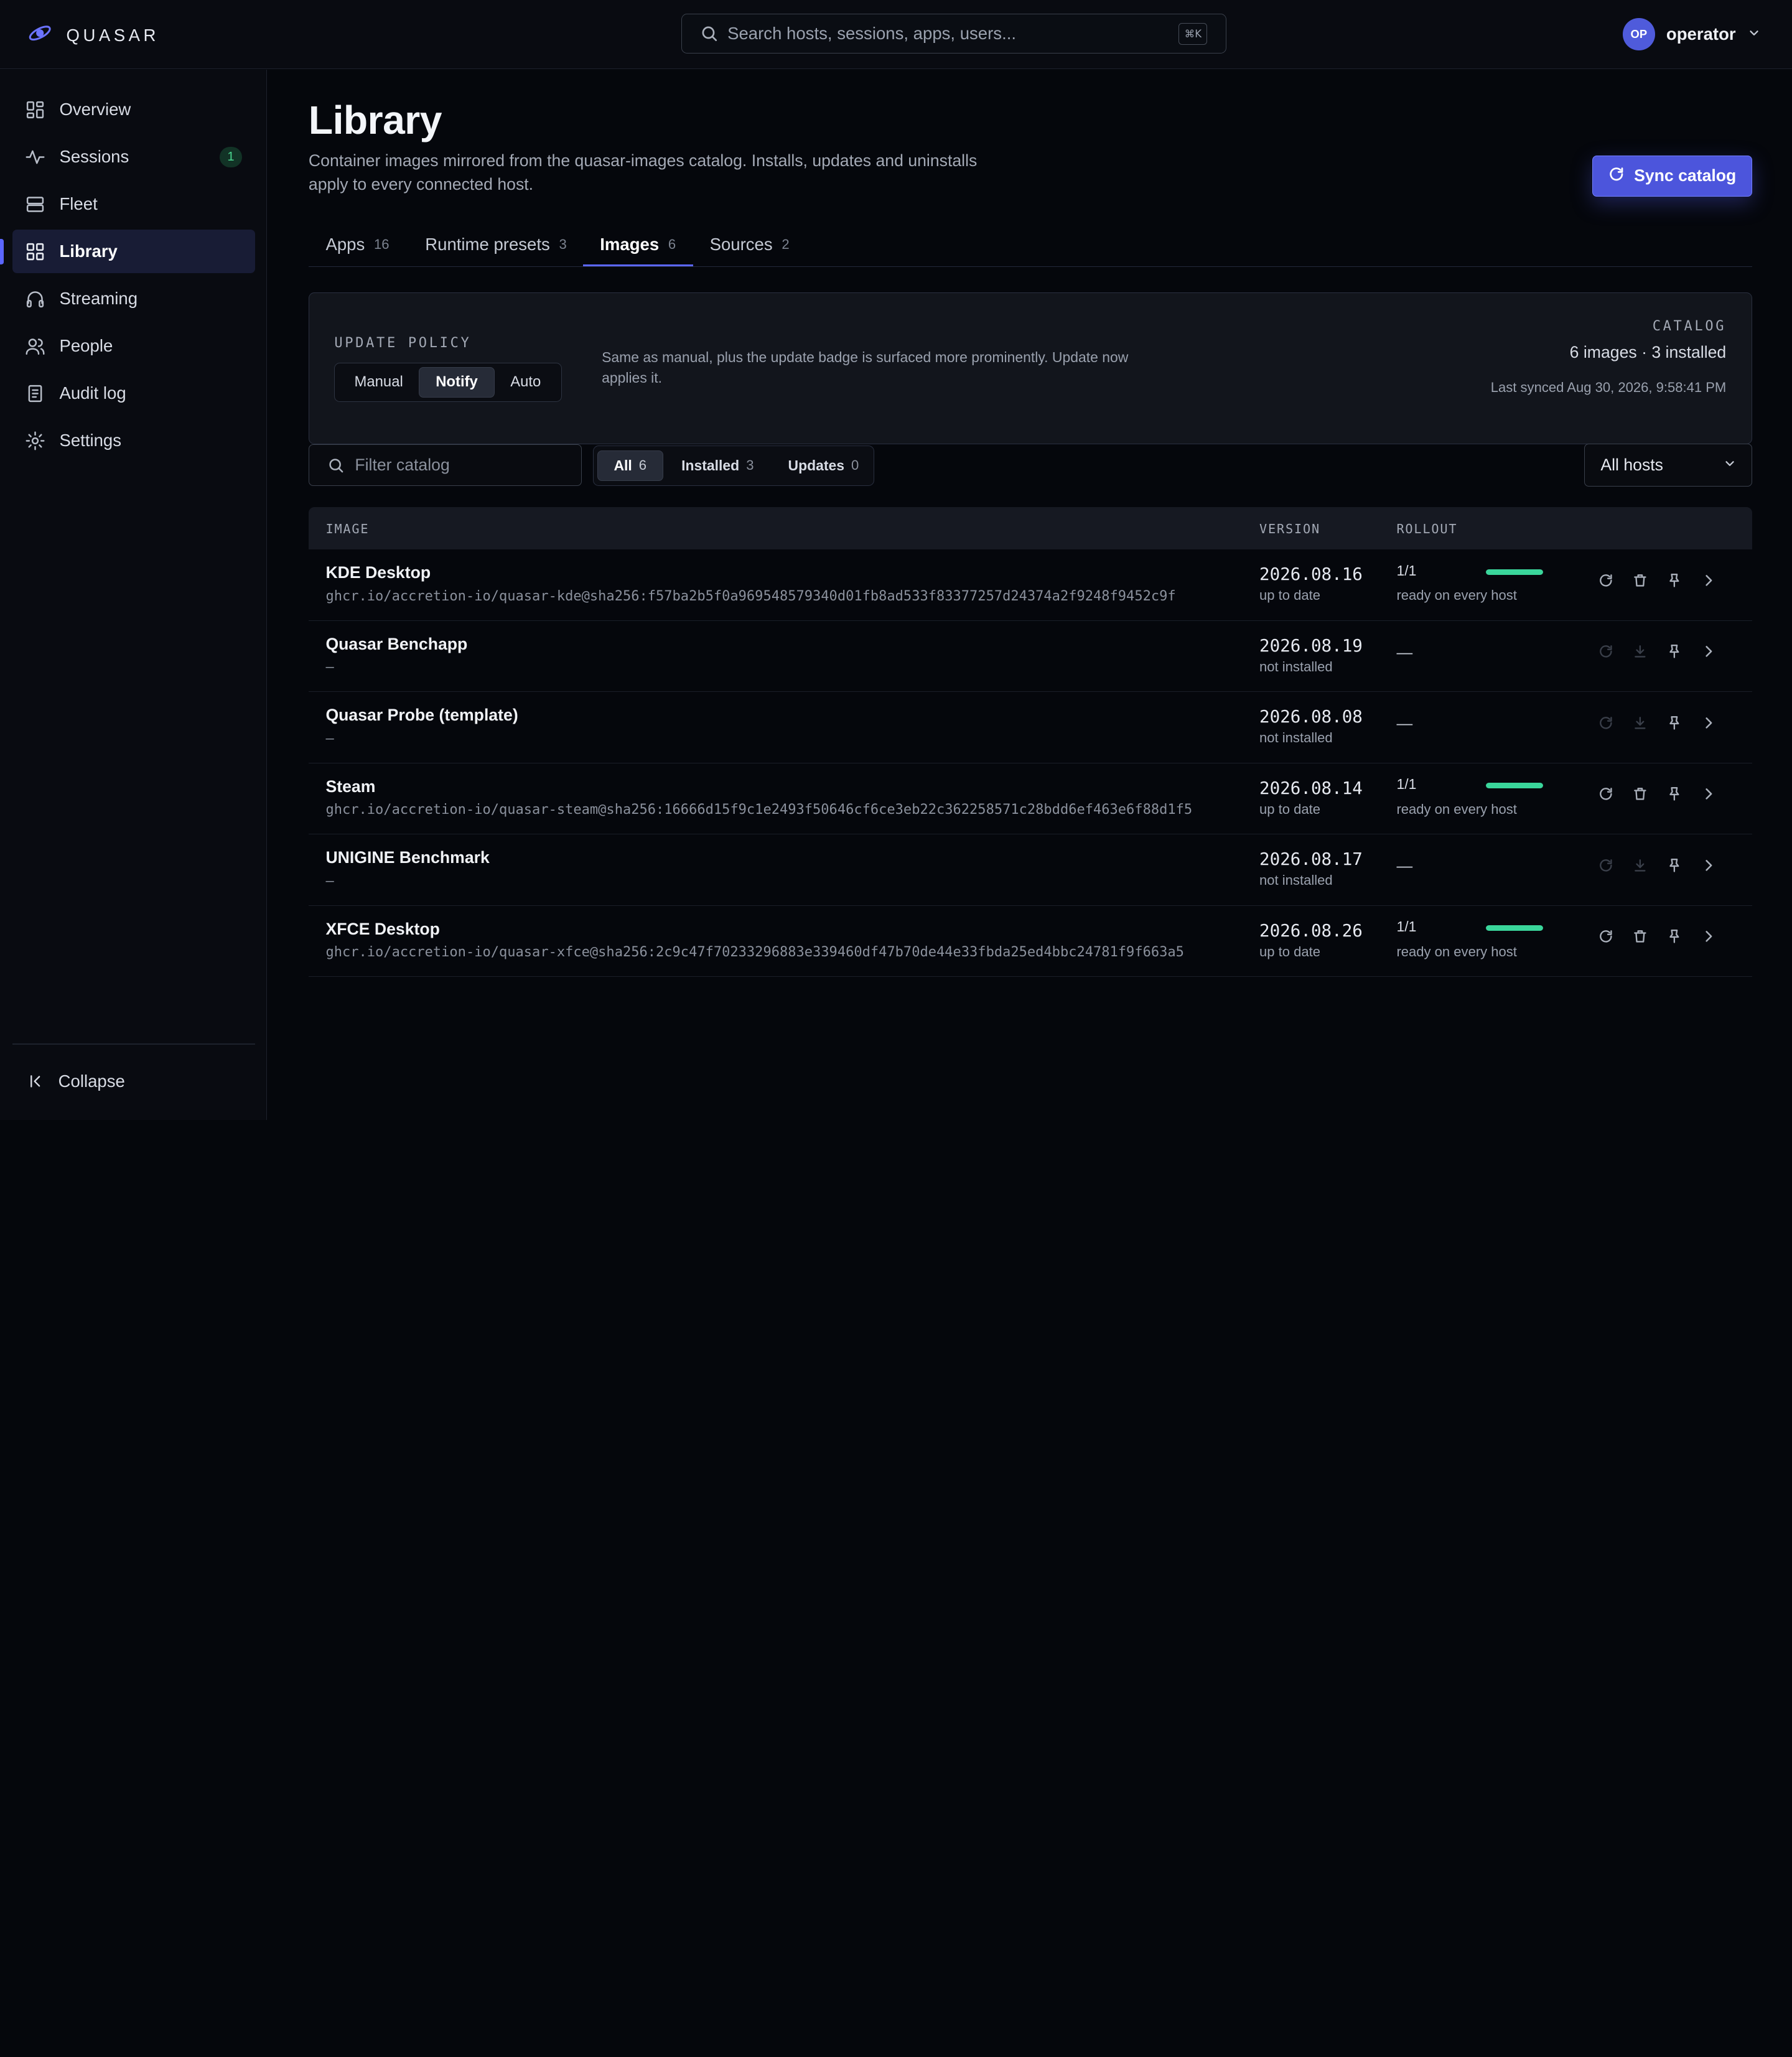 Image resolution: width=1792 pixels, height=2057 pixels. I want to click on install-filter-chips: All 6 Installed 3 Updates 0, so click(734, 465).